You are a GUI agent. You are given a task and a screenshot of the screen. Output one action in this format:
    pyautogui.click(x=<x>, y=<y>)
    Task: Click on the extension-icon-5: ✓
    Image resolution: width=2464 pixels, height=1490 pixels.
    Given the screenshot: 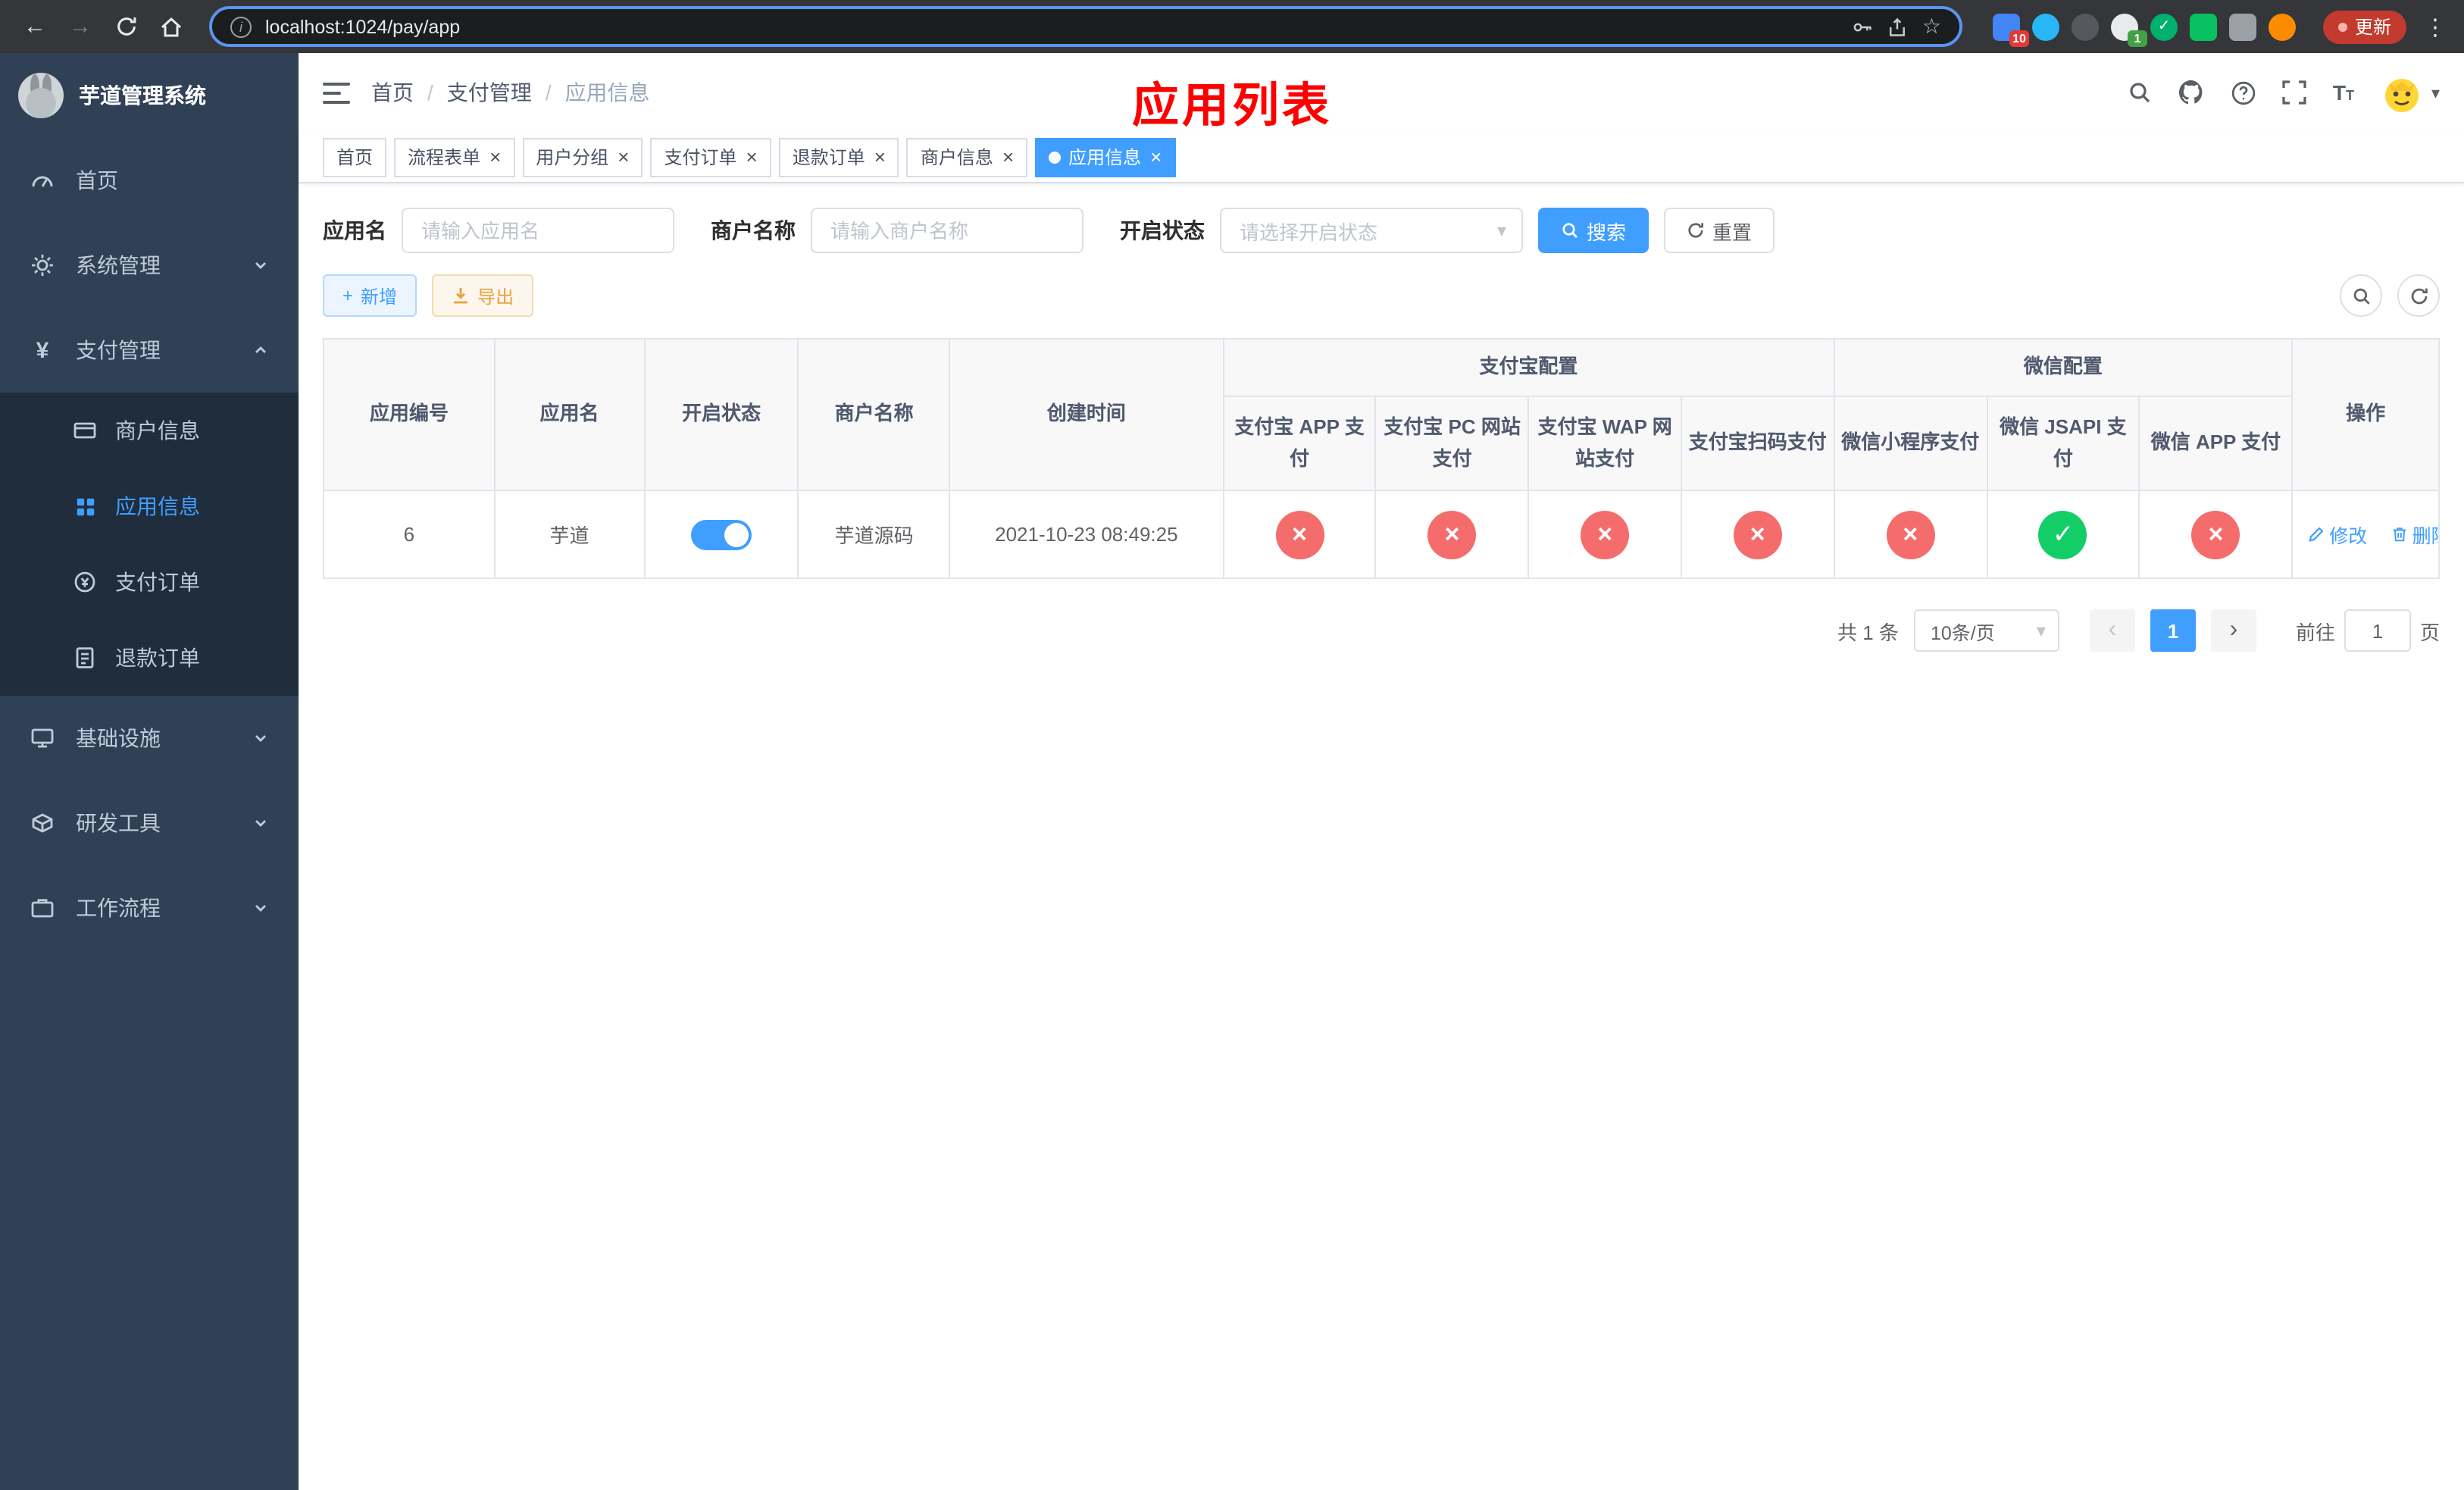 What is the action you would take?
    pyautogui.click(x=2164, y=27)
    